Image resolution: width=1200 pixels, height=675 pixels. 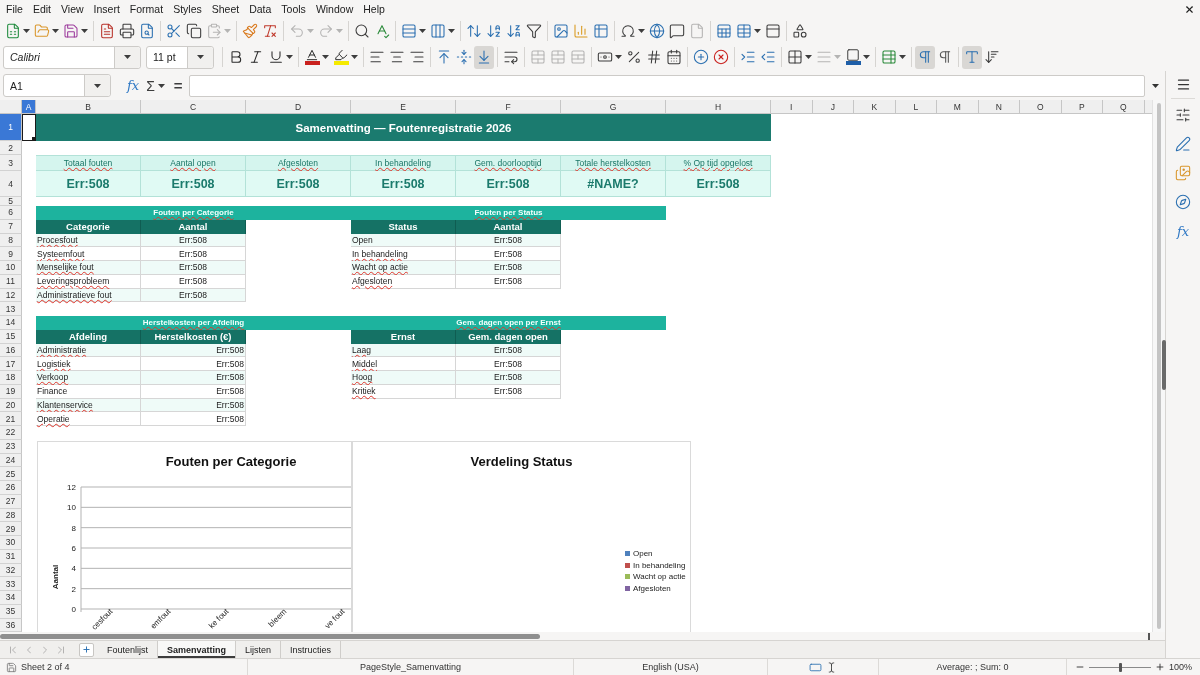 What do you see at coordinates (225, 9) in the screenshot?
I see `menu-item: Sheet` at bounding box center [225, 9].